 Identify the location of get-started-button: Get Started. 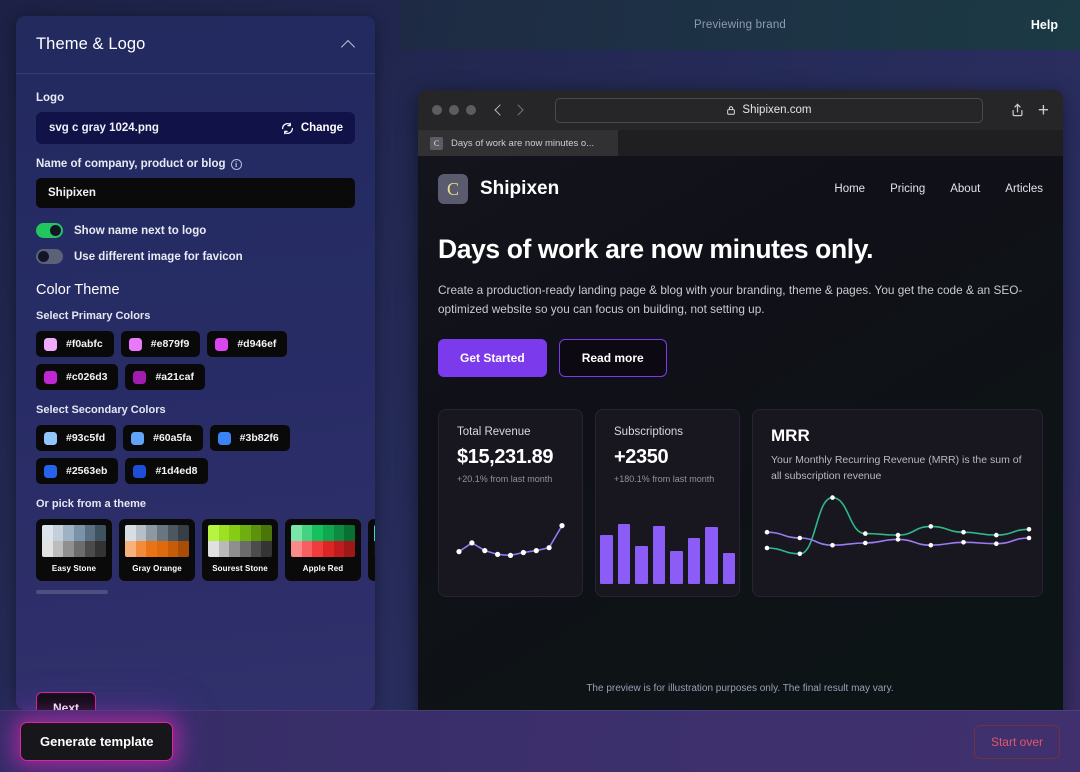
(492, 358).